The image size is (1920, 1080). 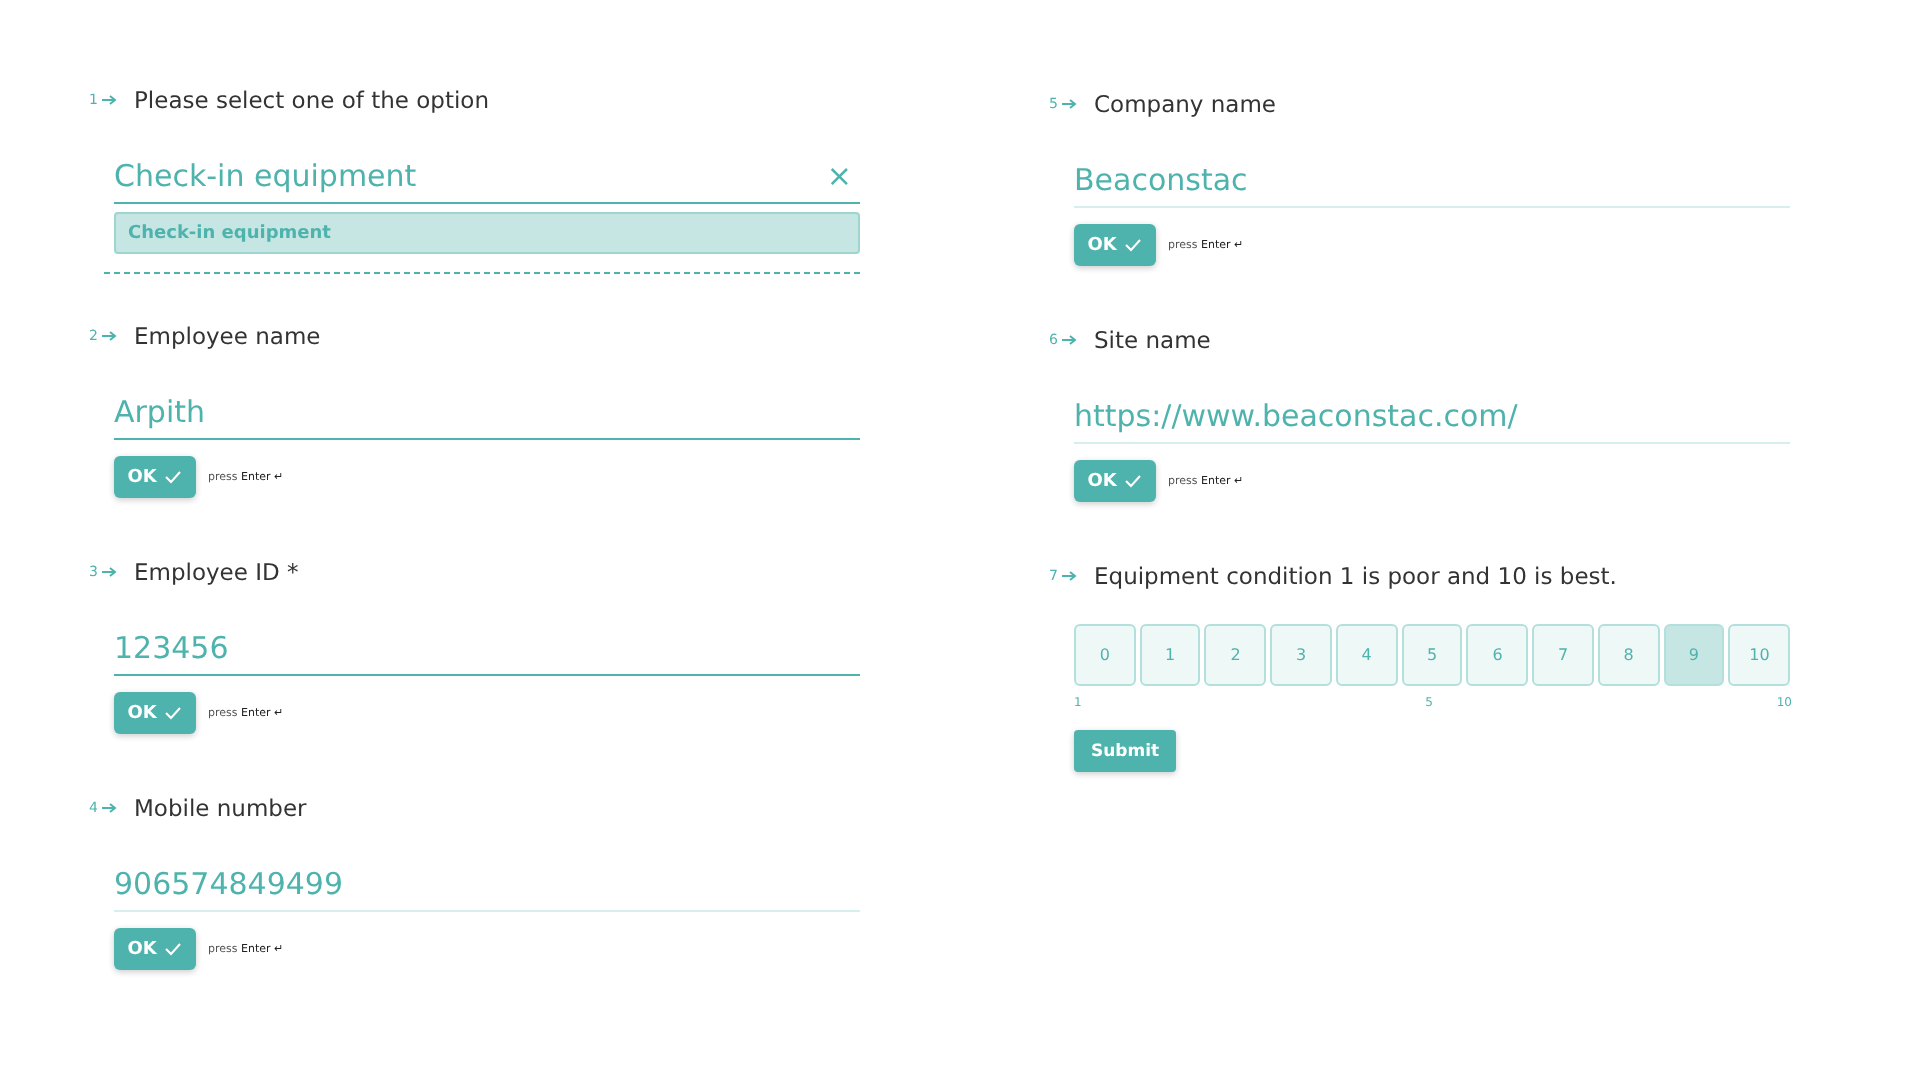 What do you see at coordinates (1628, 655) in the screenshot?
I see `rating-option: 8` at bounding box center [1628, 655].